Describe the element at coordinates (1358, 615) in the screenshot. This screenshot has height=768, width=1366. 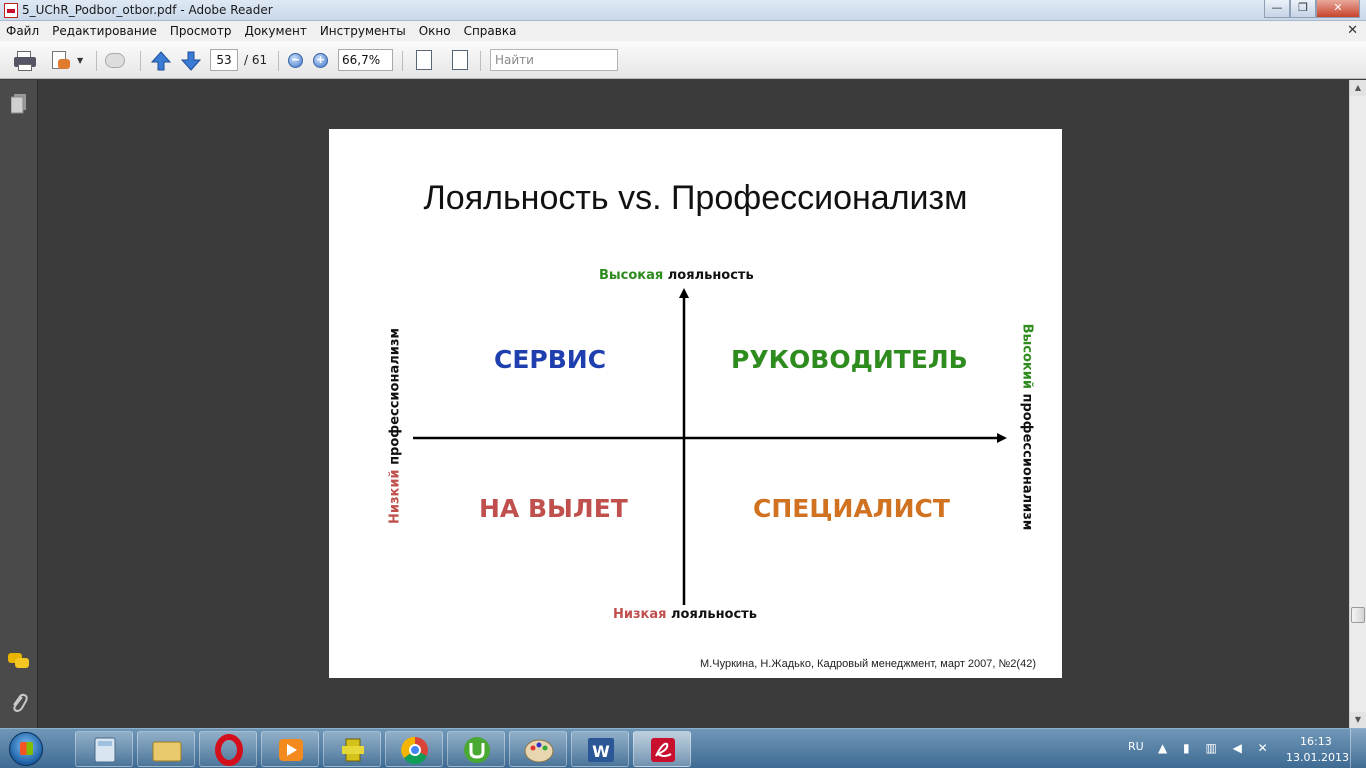
I see `scrollbar-thumb` at that location.